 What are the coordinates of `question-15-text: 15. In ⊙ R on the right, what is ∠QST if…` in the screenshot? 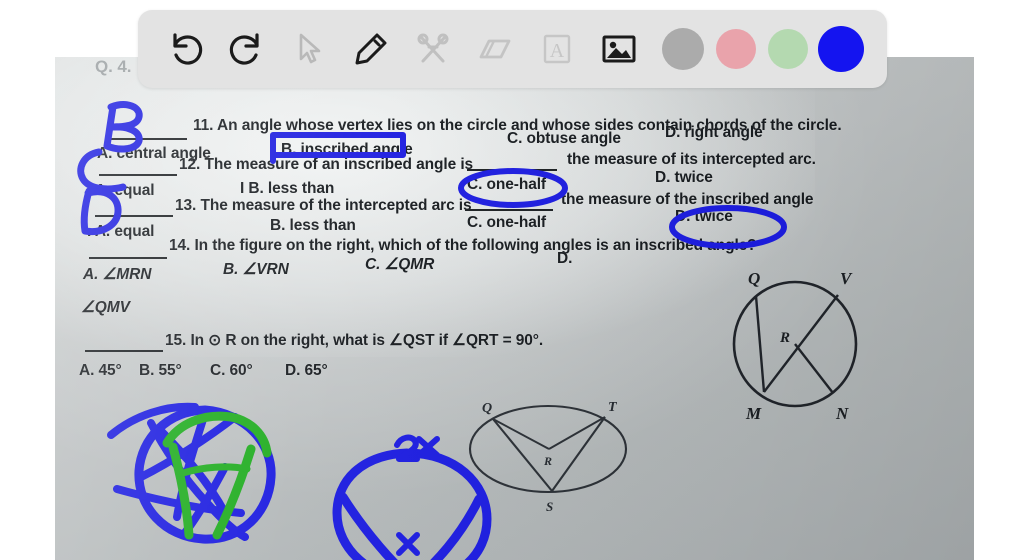 It's located at (354, 340).